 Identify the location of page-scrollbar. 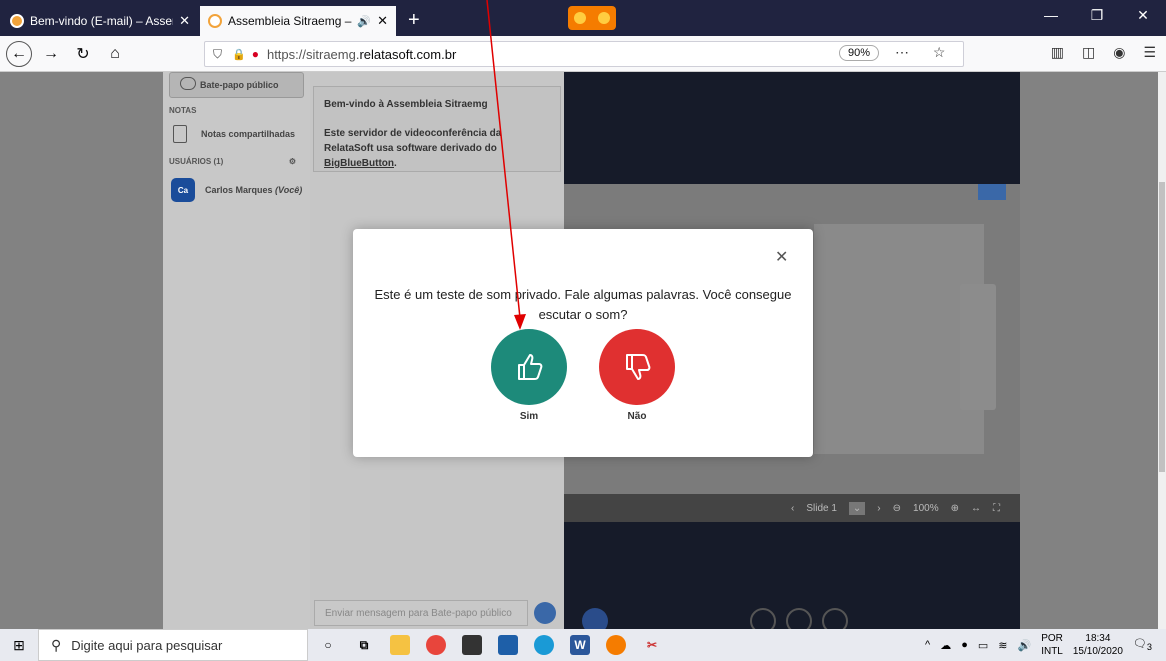
(1162, 350).